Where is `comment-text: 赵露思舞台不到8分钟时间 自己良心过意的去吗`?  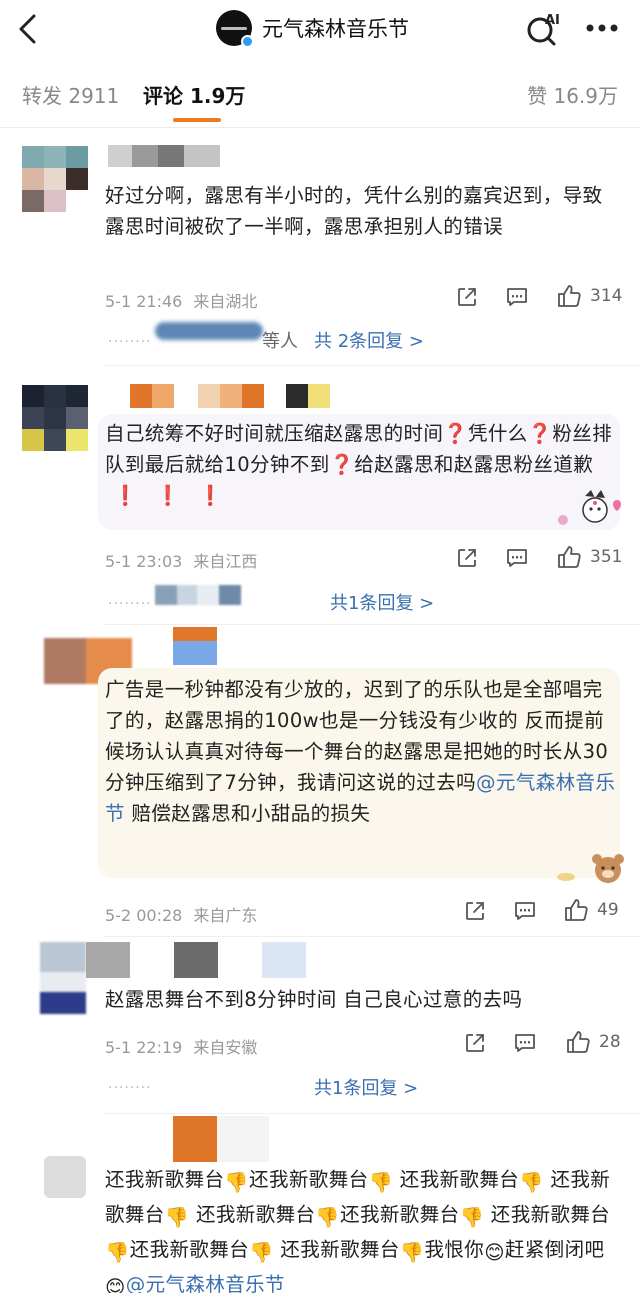 comment-text: 赵露思舞台不到8分钟时间 自己良心过意的去吗 is located at coordinates (314, 999).